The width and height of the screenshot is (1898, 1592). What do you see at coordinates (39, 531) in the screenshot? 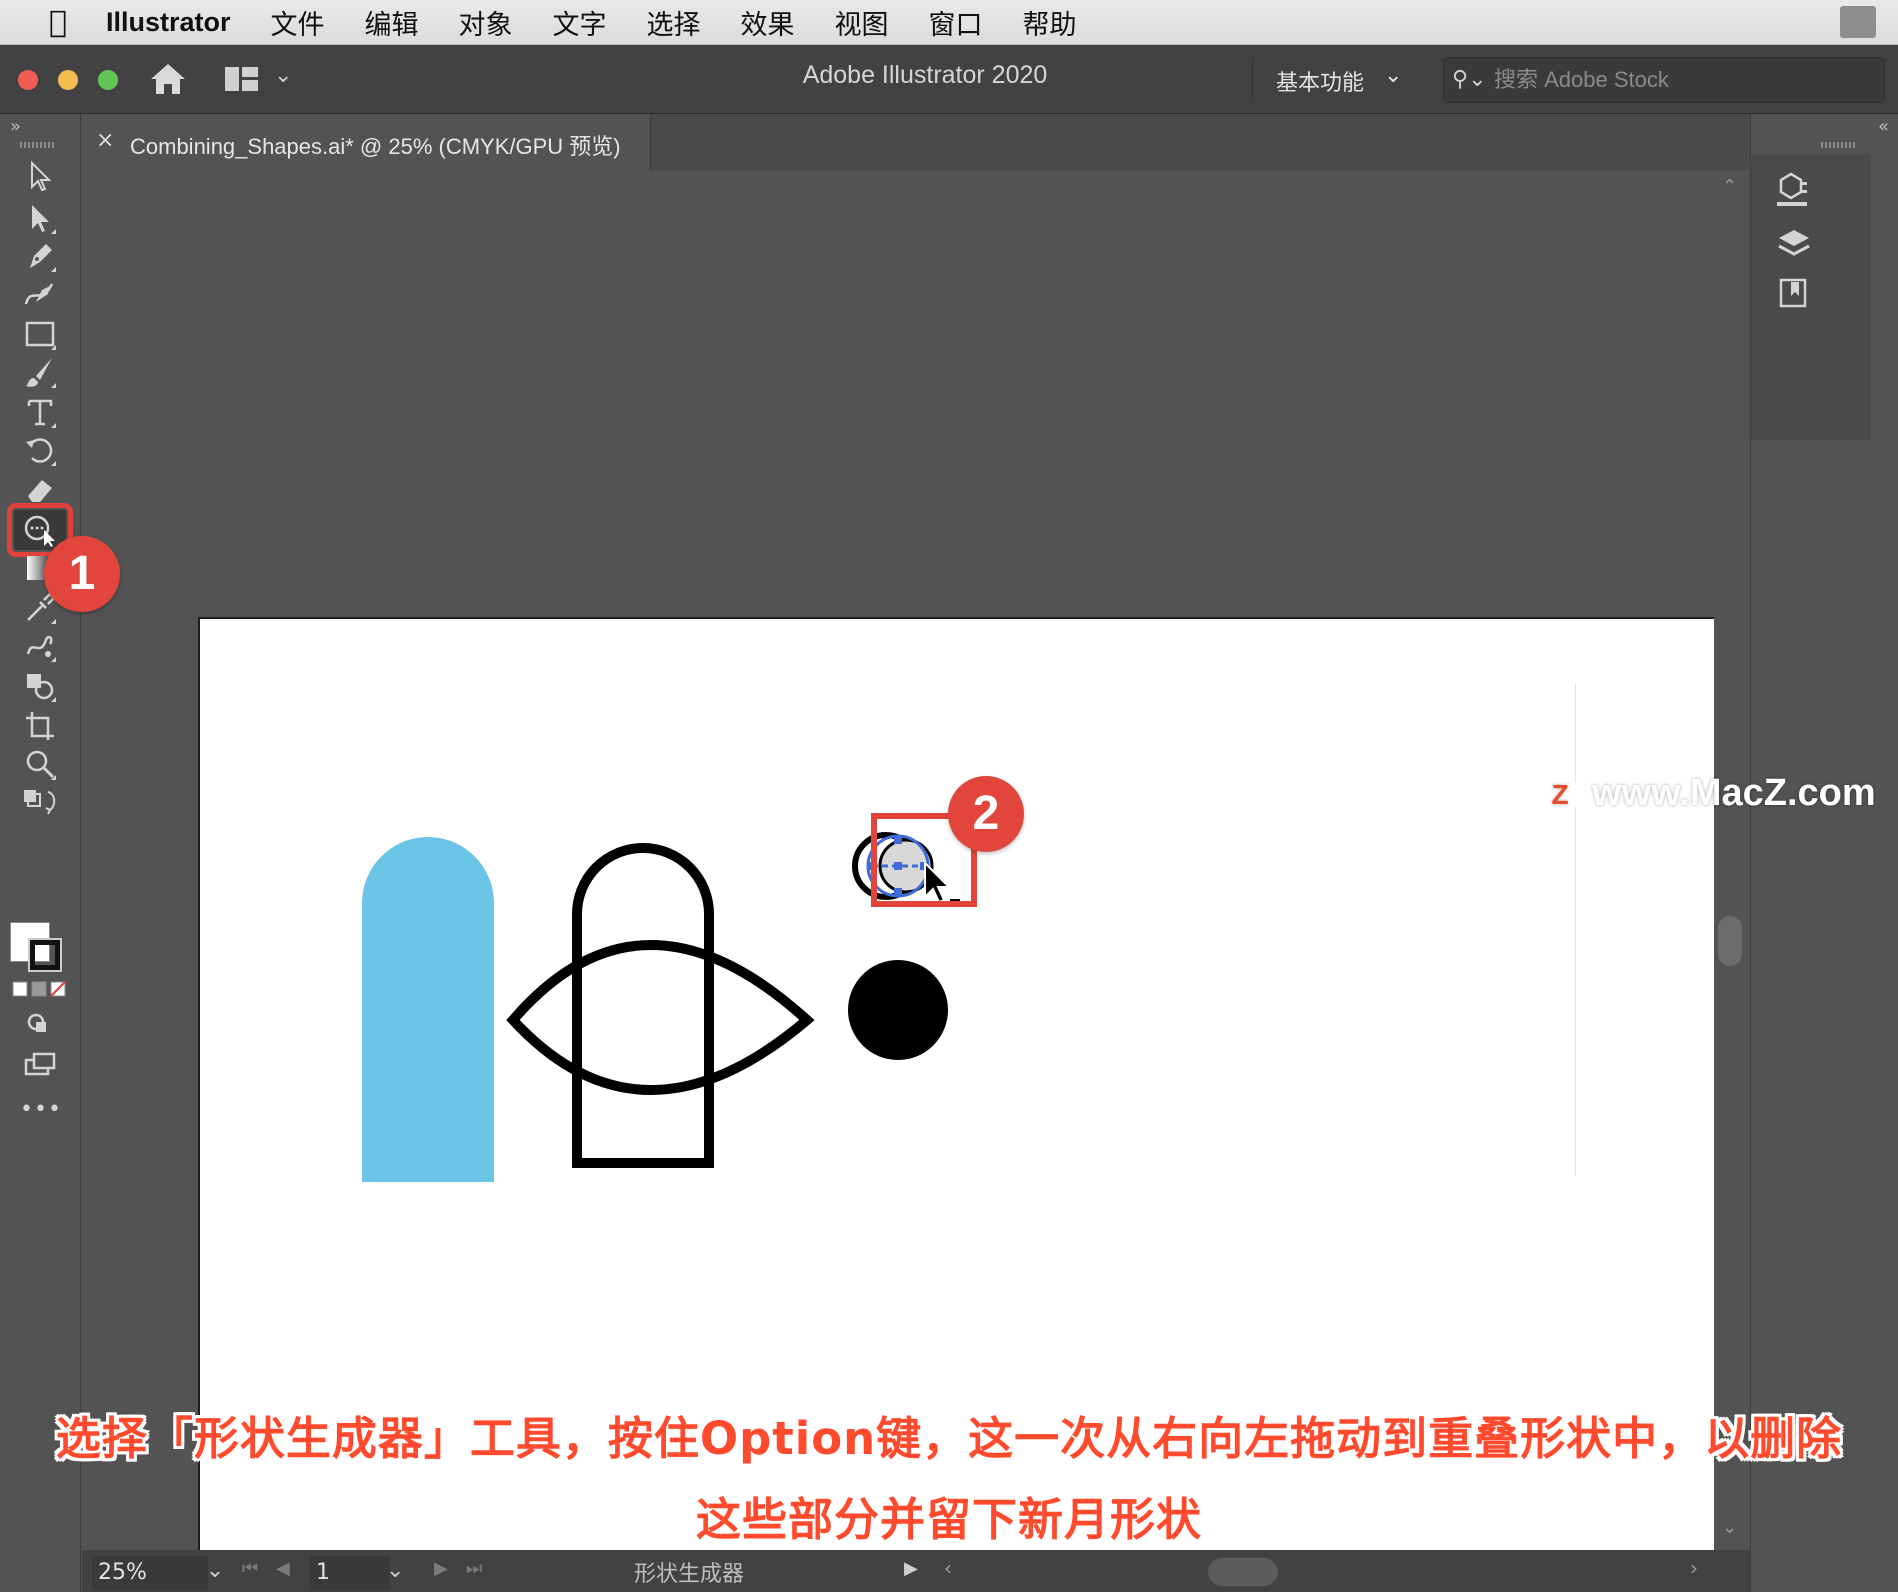
I see `shape-builder-icon` at bounding box center [39, 531].